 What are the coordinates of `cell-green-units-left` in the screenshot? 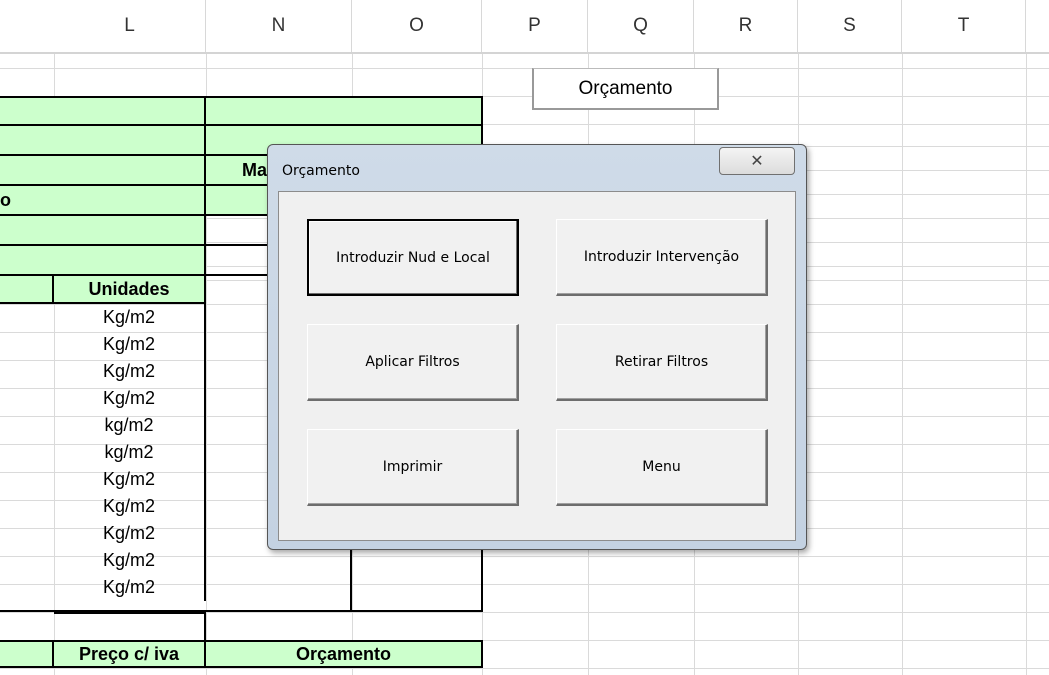 It's located at (27, 290).